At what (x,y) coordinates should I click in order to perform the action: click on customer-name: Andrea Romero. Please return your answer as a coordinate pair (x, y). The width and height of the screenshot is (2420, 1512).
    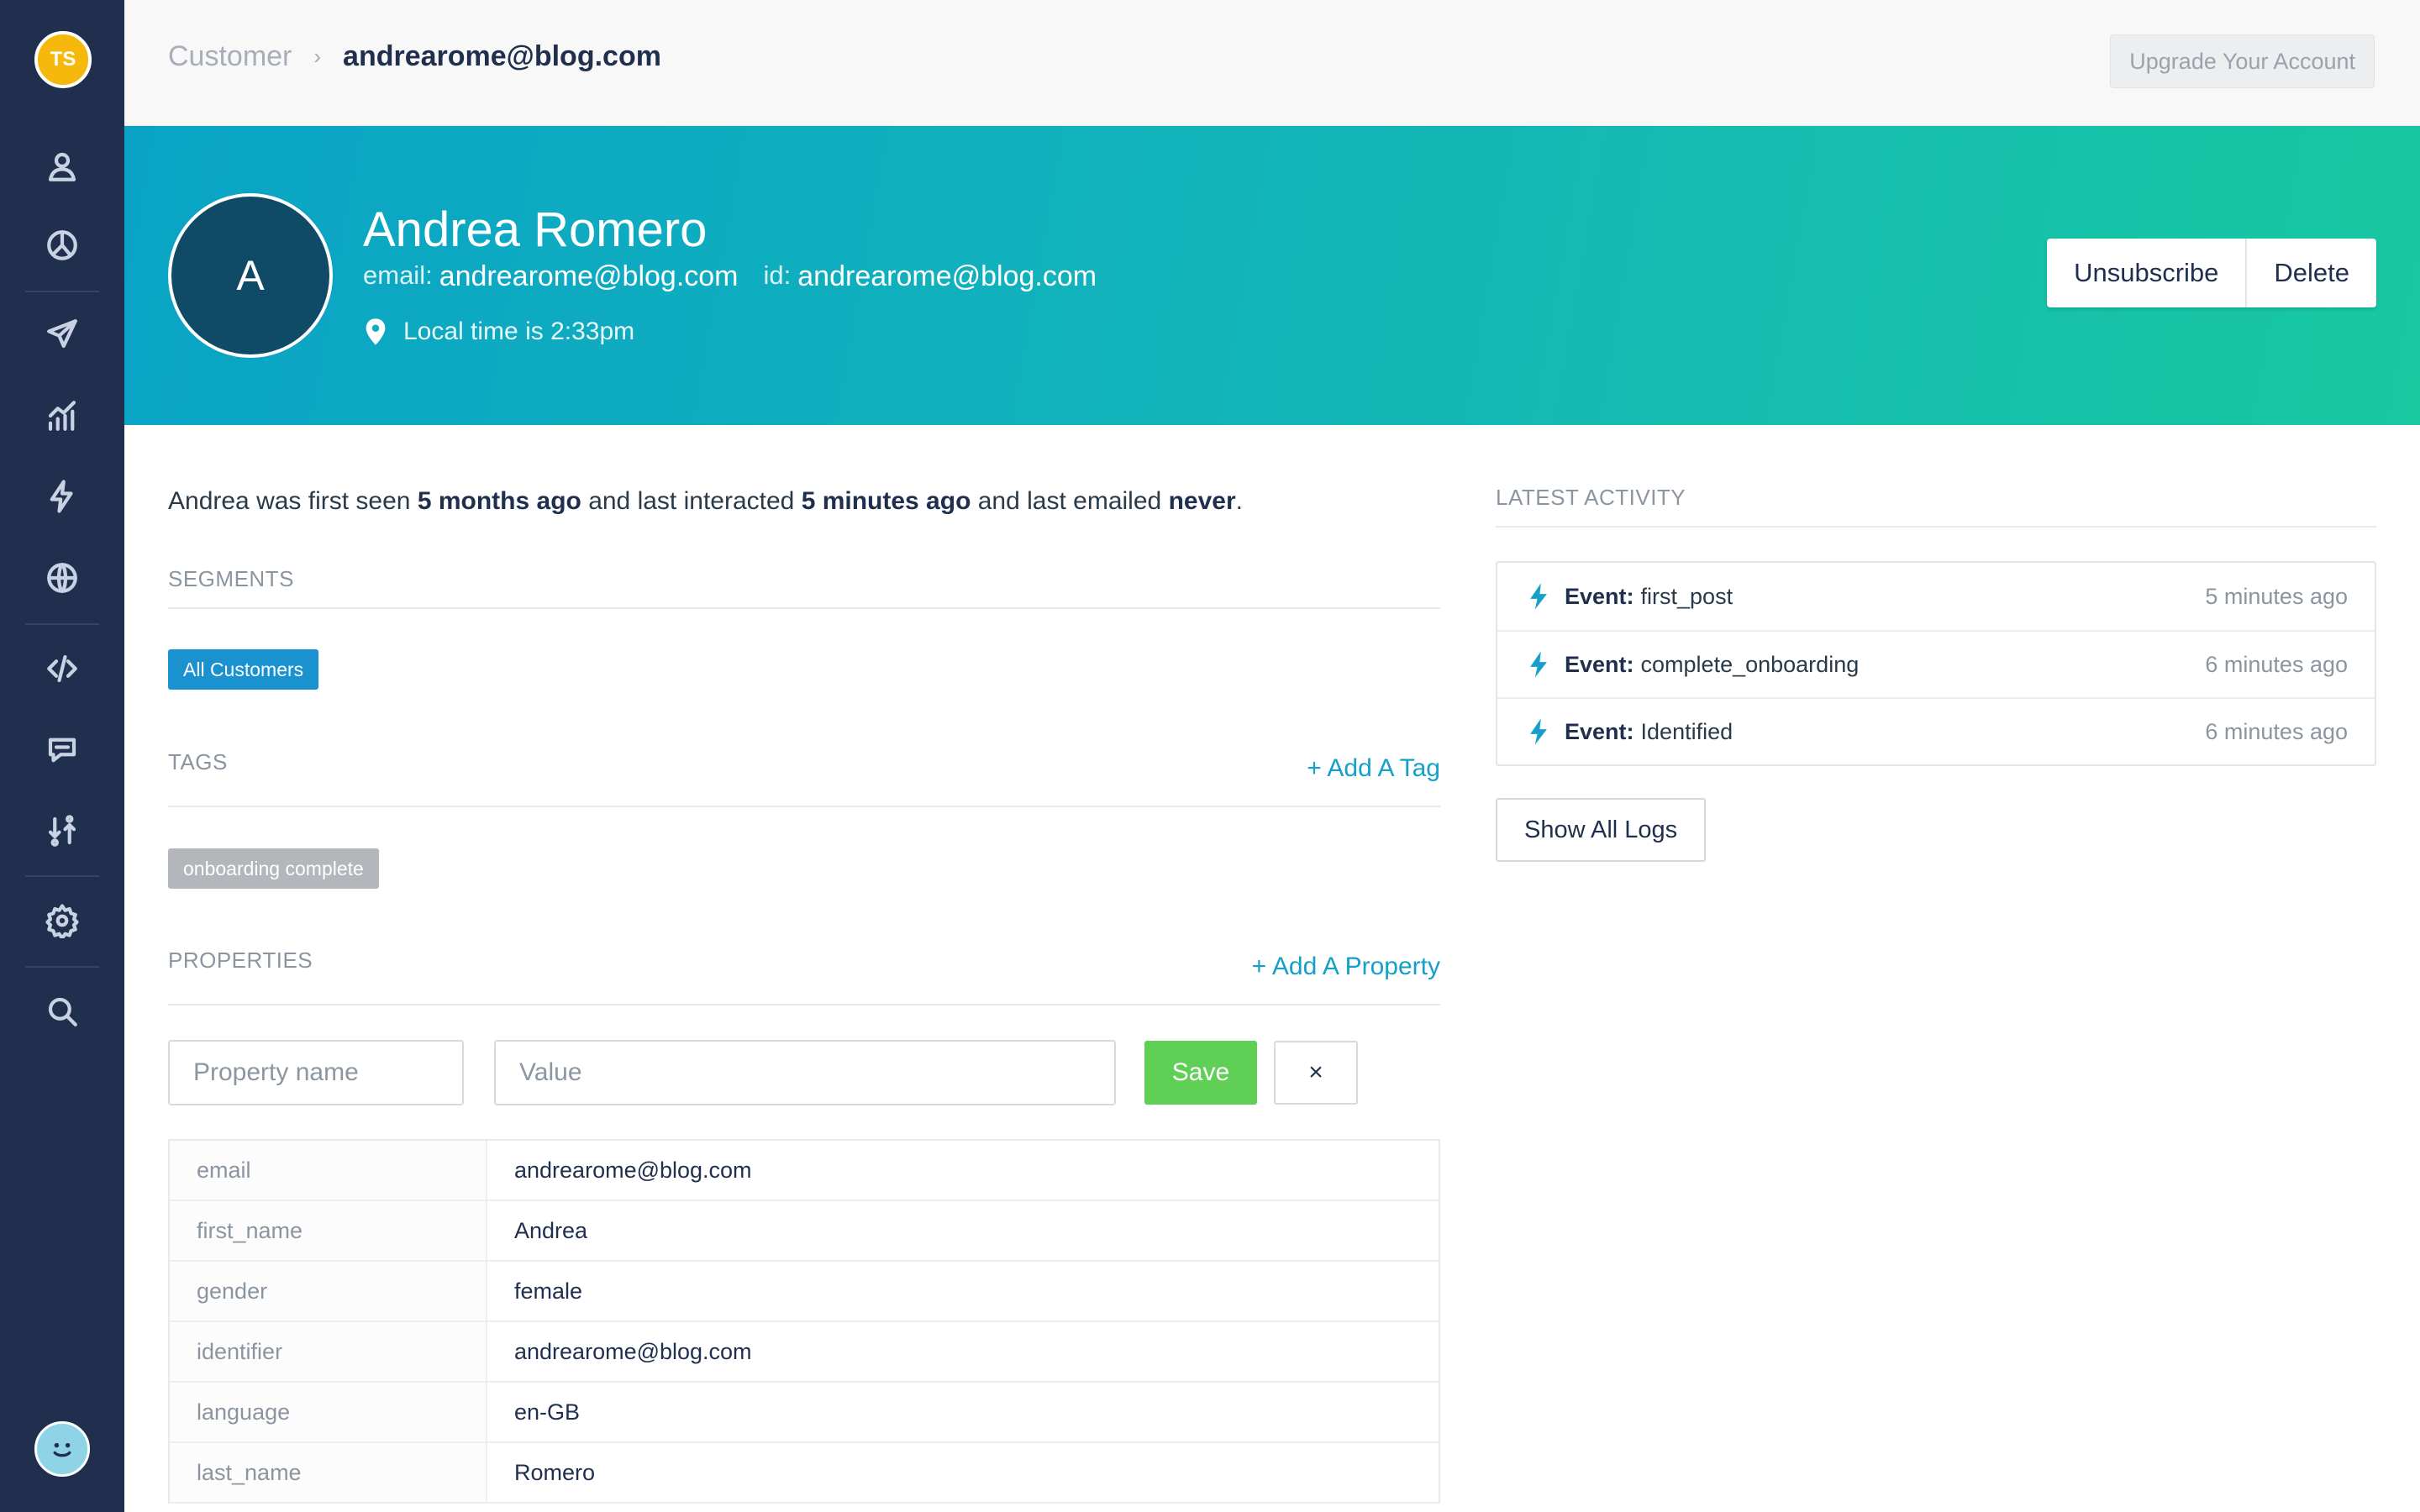
    Looking at the image, I should click on (536, 229).